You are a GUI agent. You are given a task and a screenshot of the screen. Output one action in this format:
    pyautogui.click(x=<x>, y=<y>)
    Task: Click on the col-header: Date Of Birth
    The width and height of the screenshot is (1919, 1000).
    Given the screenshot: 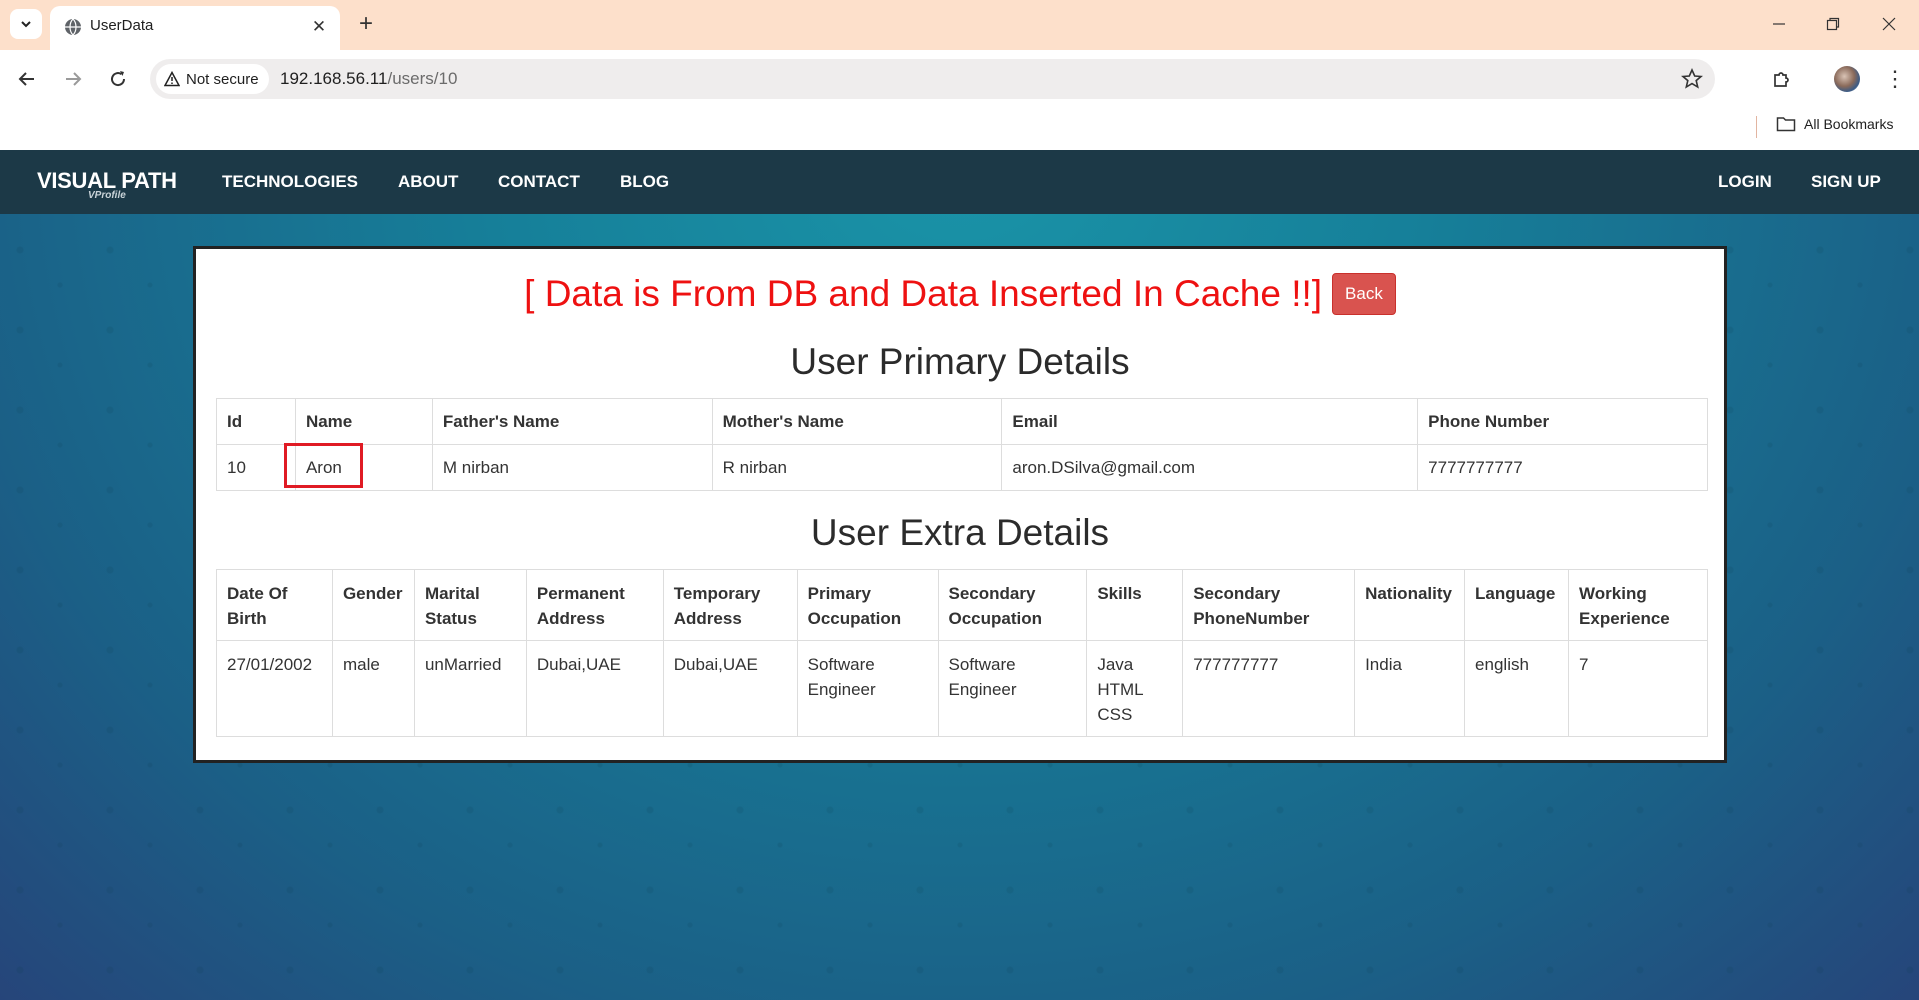 What is the action you would take?
    pyautogui.click(x=274, y=605)
    